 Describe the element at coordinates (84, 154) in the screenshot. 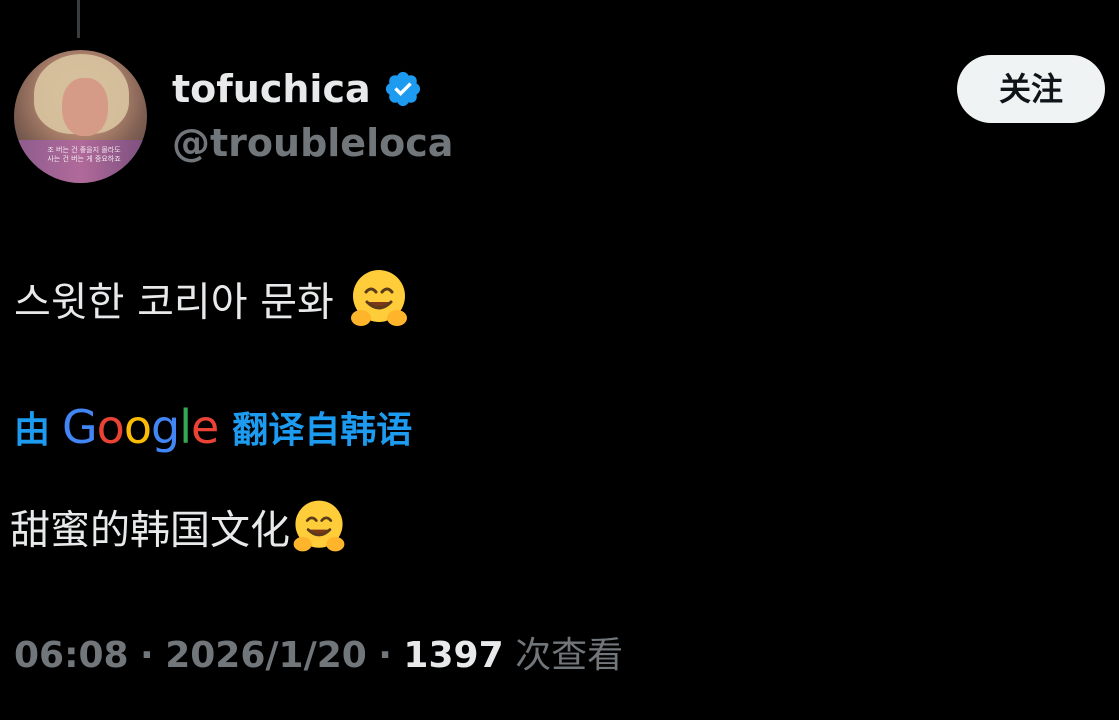

I see `avatar-caption: 조 버는 건 좋을지 몰라도 사는 건 버는 게 중요하죠` at that location.